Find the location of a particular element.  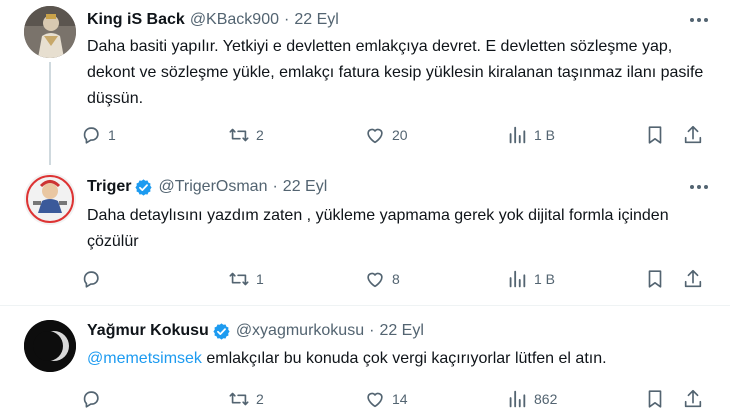

action-bar: 2 14 862 is located at coordinates (395, 399).